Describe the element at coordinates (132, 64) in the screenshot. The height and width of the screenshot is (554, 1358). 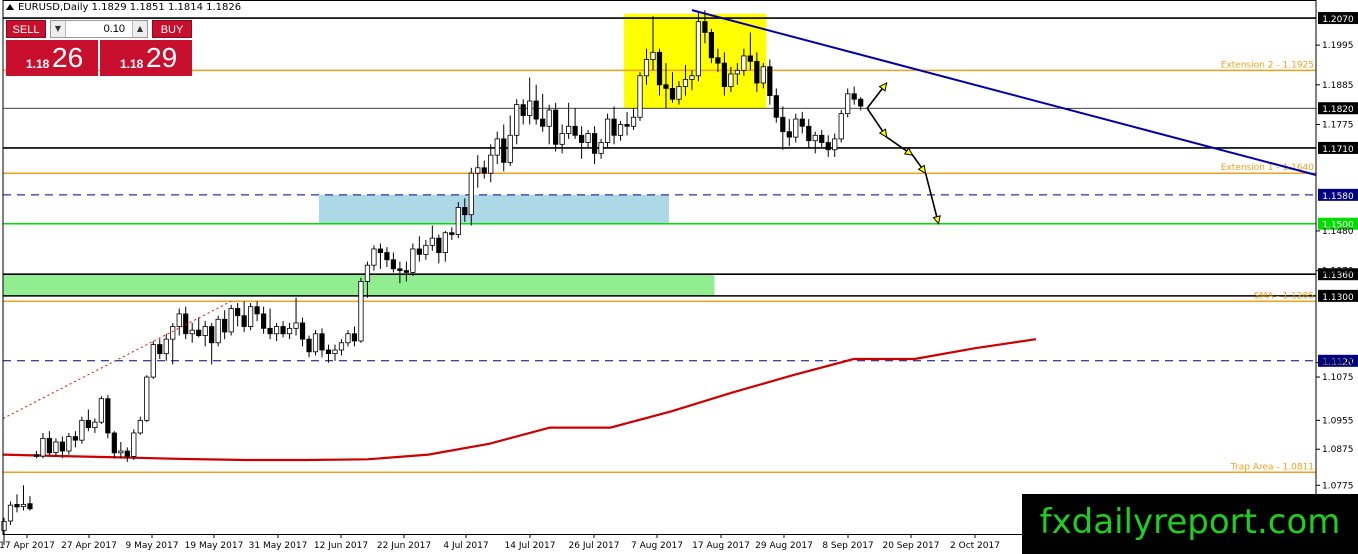
I see `buy-price-small: 1.18` at that location.